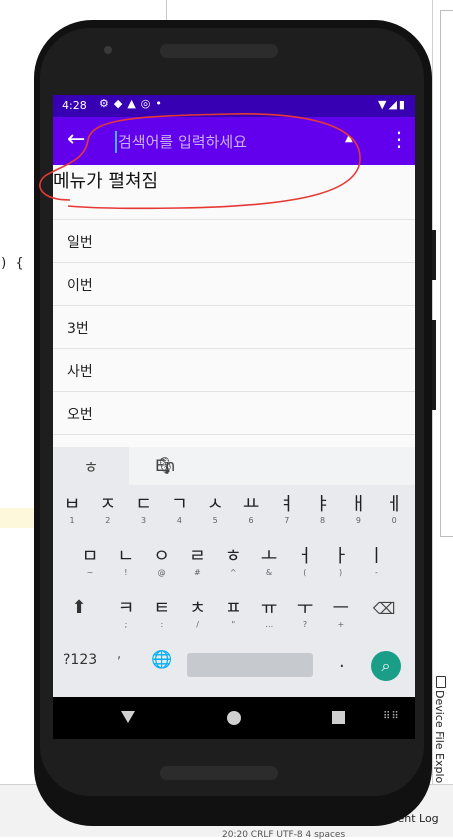 This screenshot has width=453, height=840. I want to click on clear-icon: ▲, so click(352, 140).